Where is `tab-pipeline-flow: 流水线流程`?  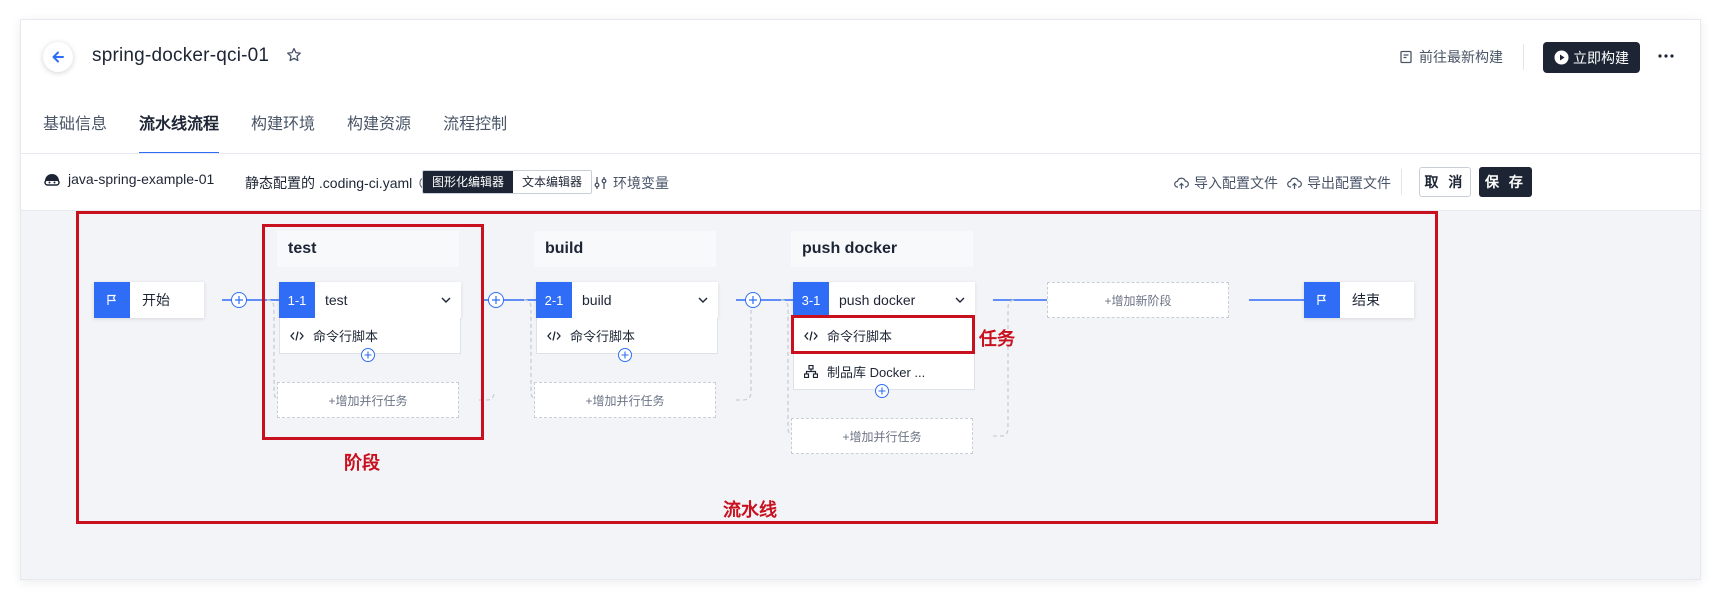
tab-pipeline-flow: 流水线流程 is located at coordinates (179, 132).